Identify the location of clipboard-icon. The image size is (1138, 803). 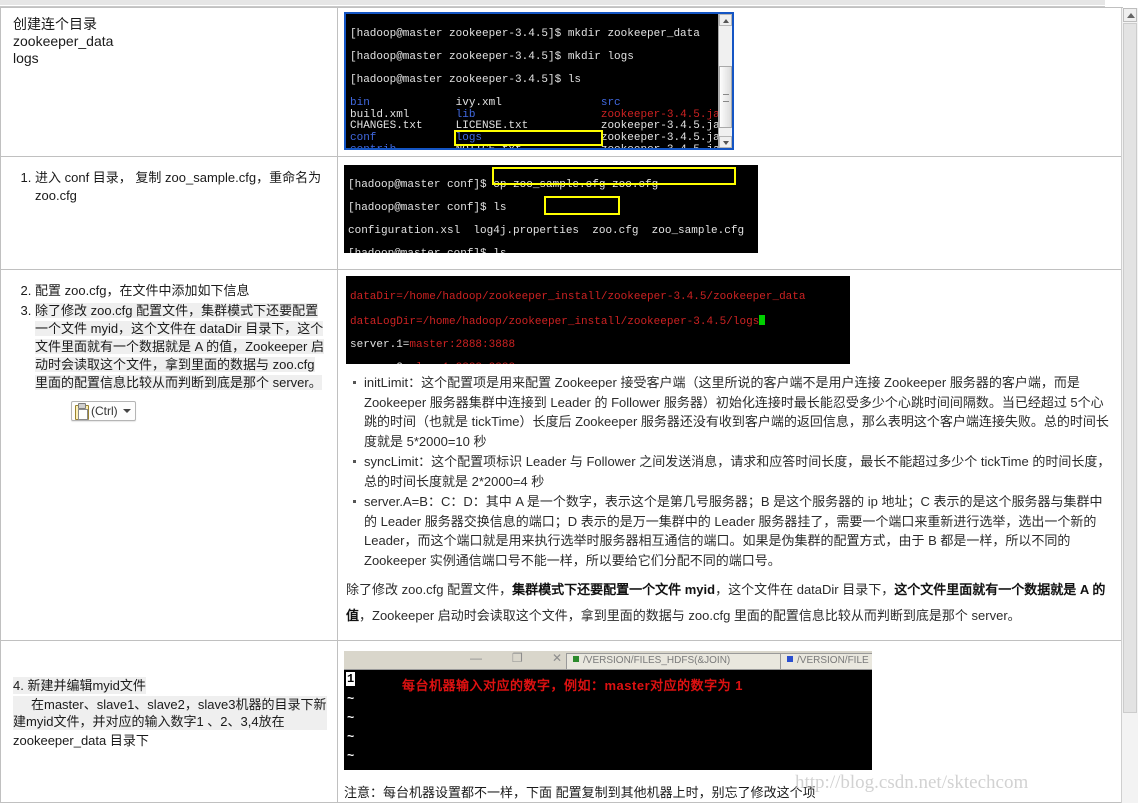
(81, 411).